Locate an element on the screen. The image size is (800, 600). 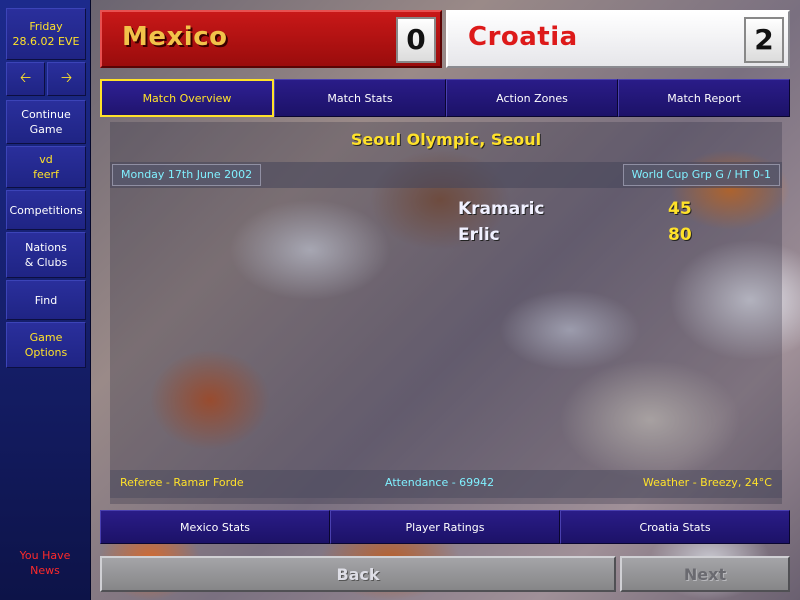
manager-label-1: vd is located at coordinates (46, 159).